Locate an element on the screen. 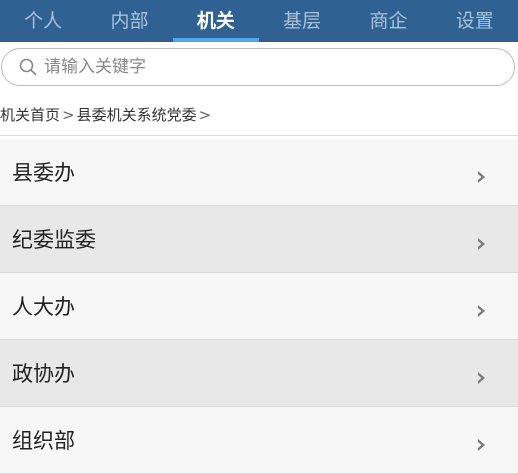  list-item: 纪委监委 is located at coordinates (259, 239).